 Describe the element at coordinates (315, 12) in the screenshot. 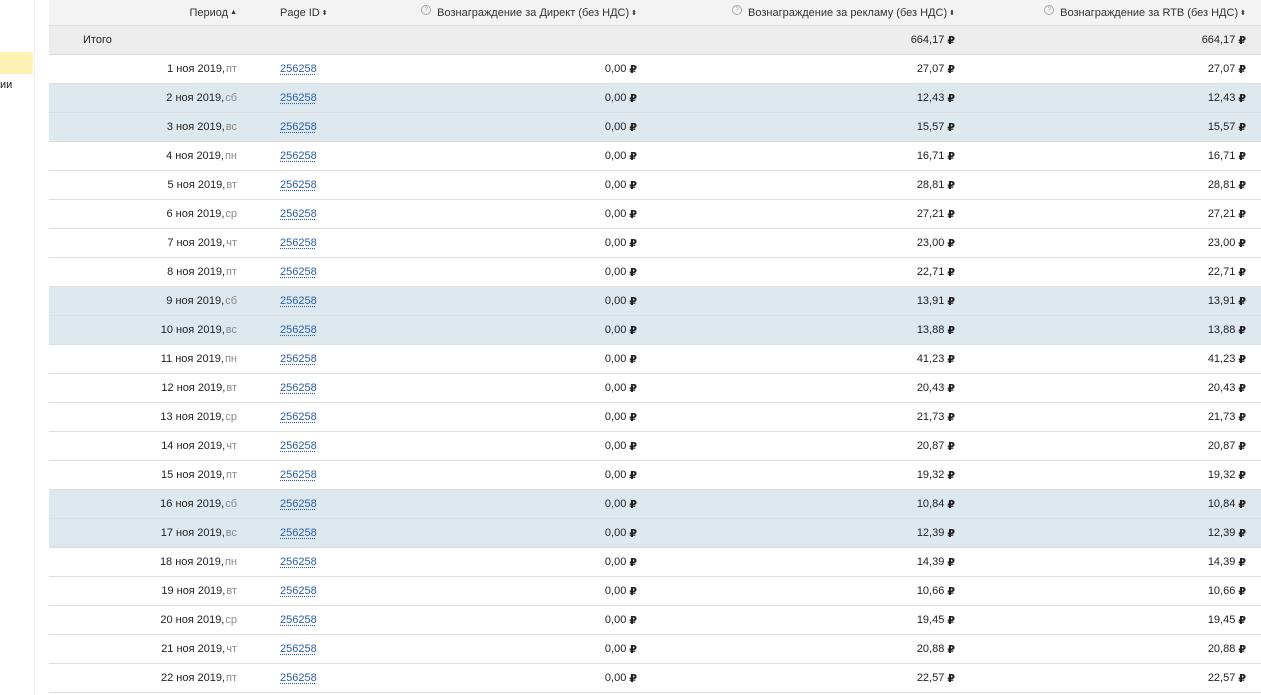

I see `column-header-page-id: Page ID ⬍` at that location.